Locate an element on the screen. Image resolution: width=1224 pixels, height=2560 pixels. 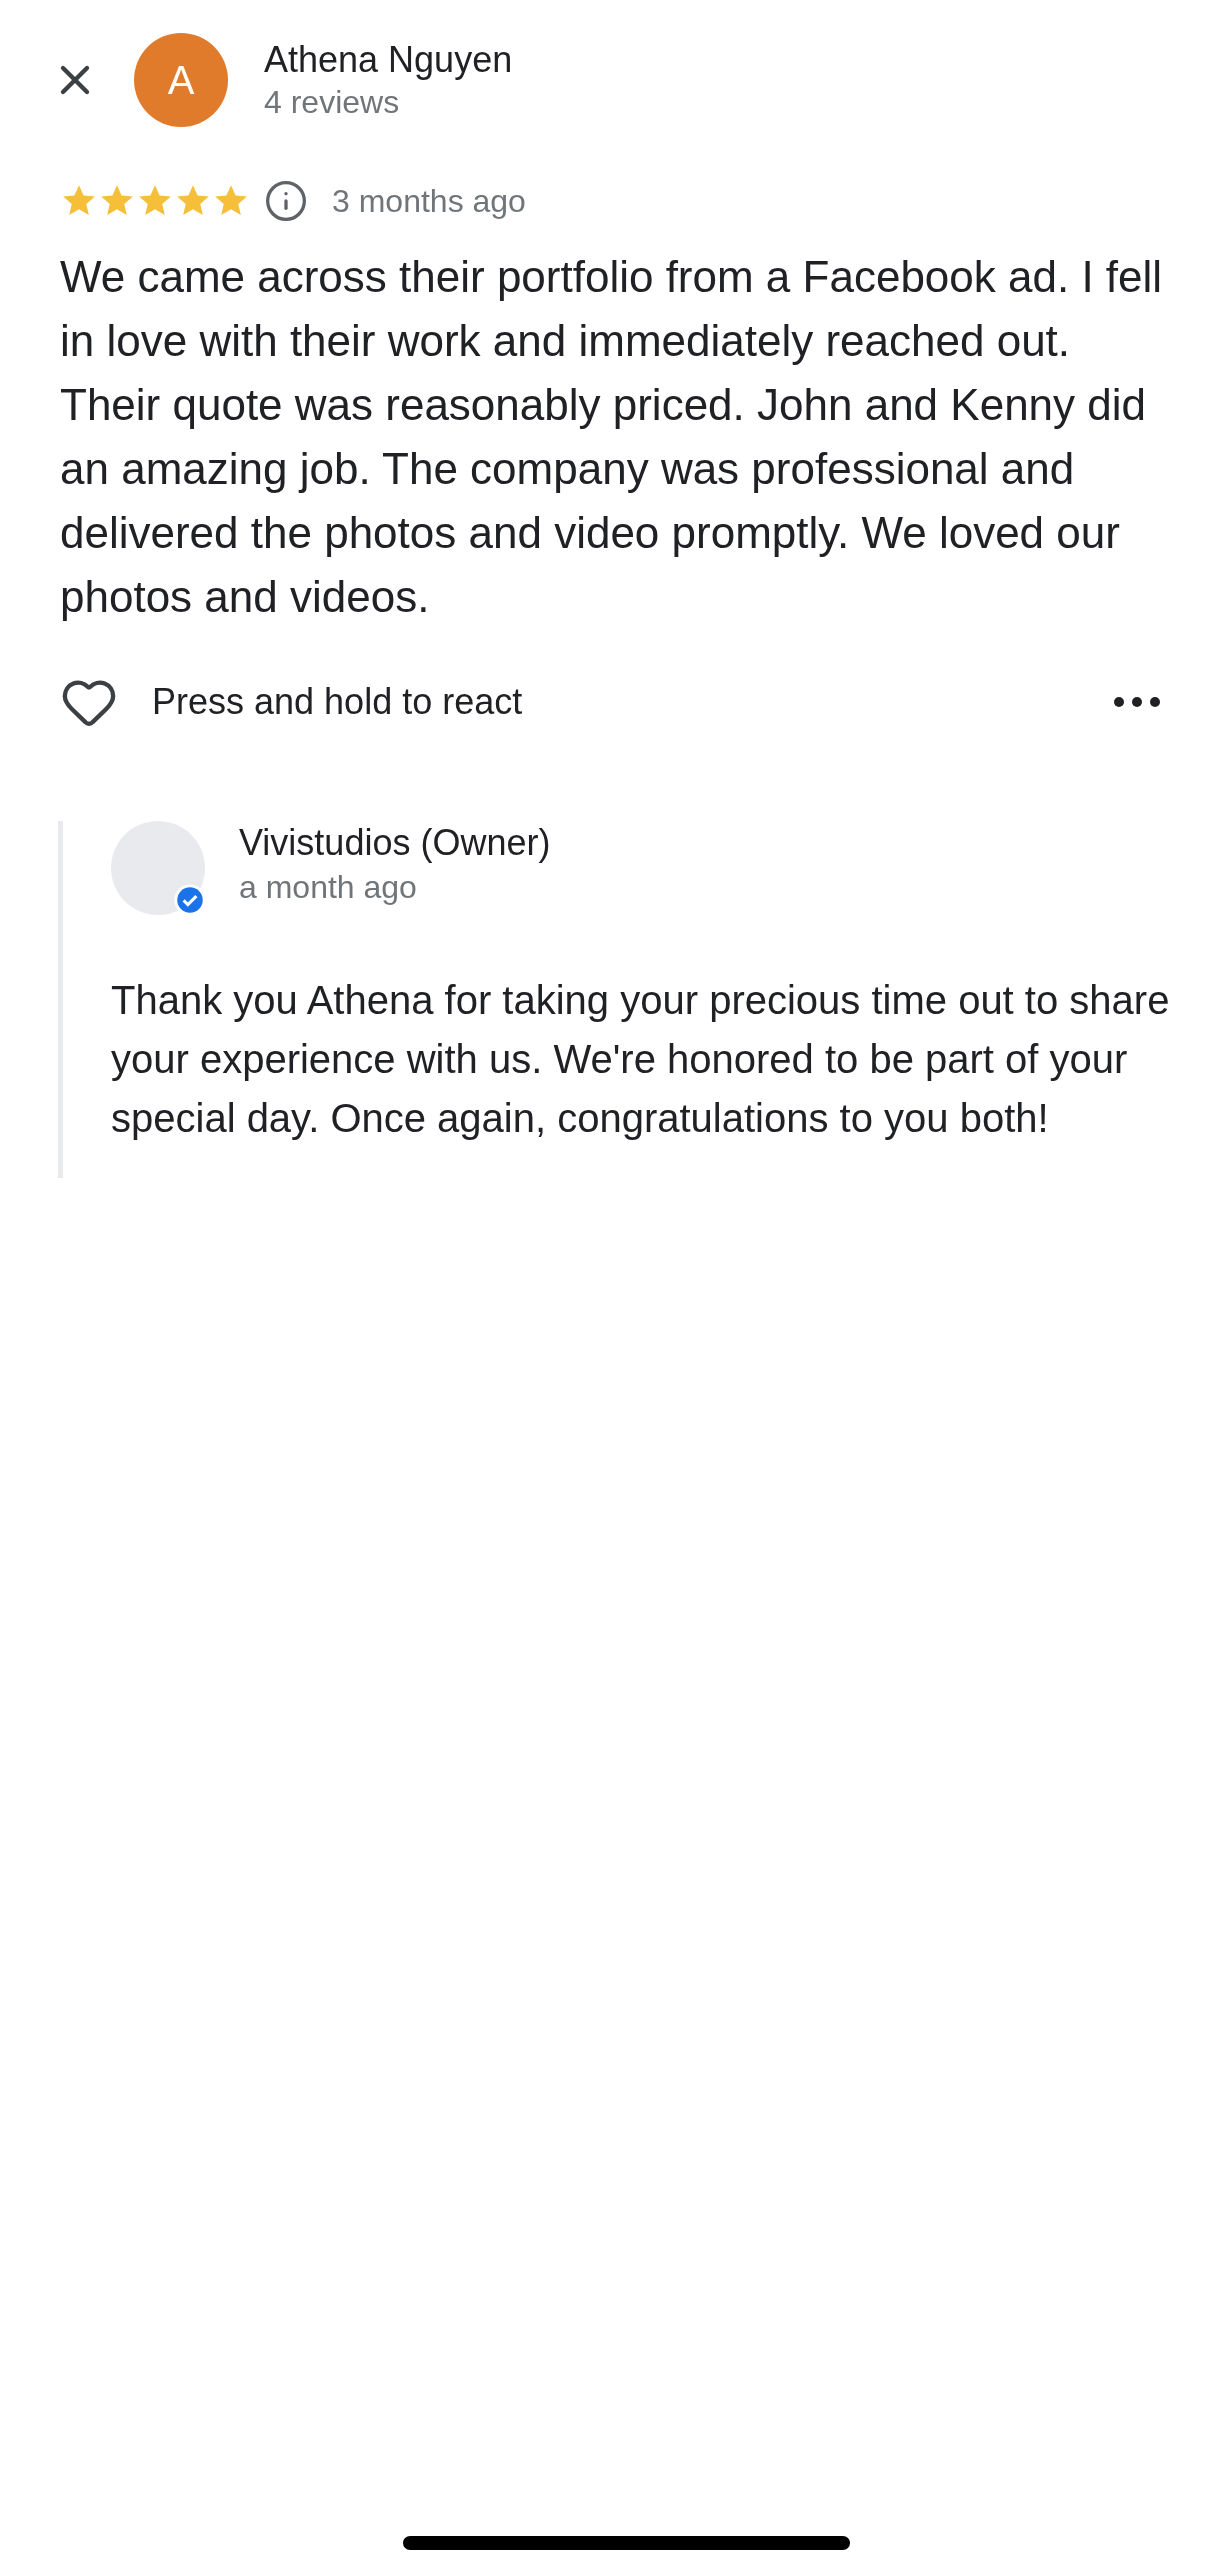
author-name: Athena Nguyen is located at coordinates (388, 60).